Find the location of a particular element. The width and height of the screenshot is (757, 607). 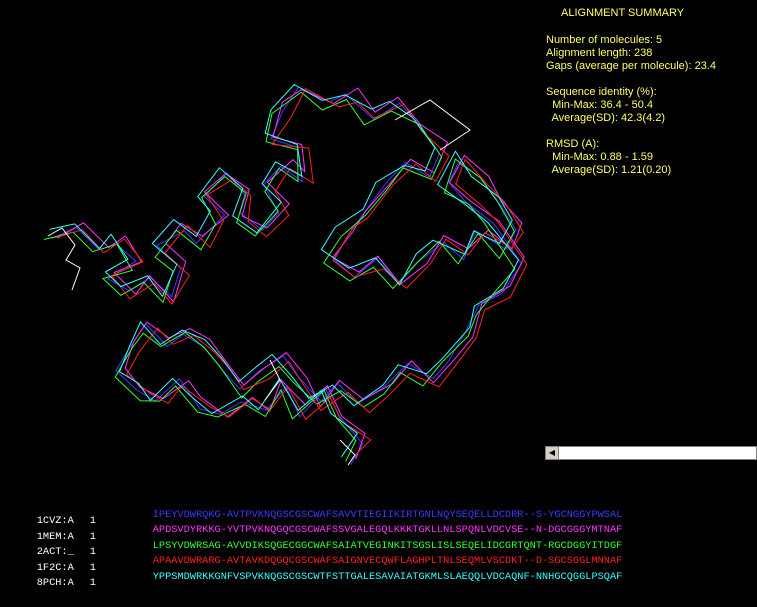

summary-line: RMSD (A): is located at coordinates (573, 144).